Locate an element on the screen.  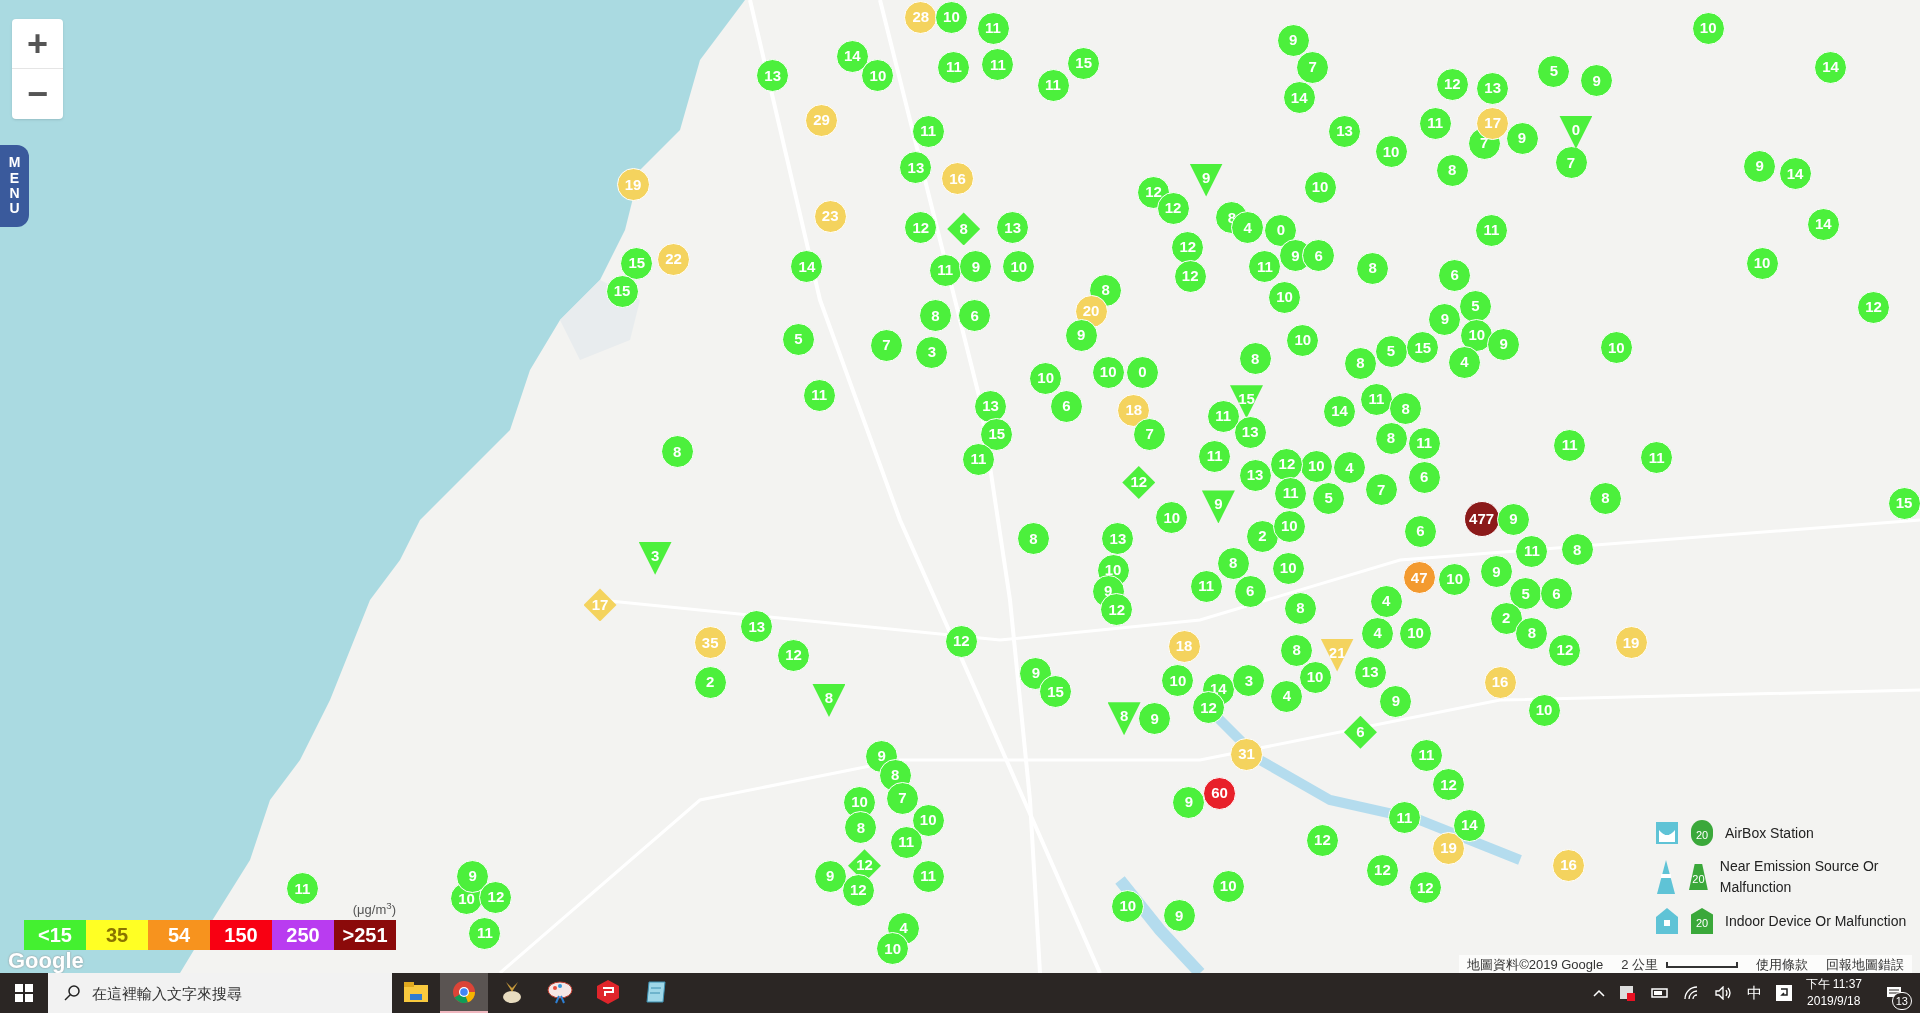
legend-label: Near Emission Source Or Malfunction is located at coordinates (1799, 877).